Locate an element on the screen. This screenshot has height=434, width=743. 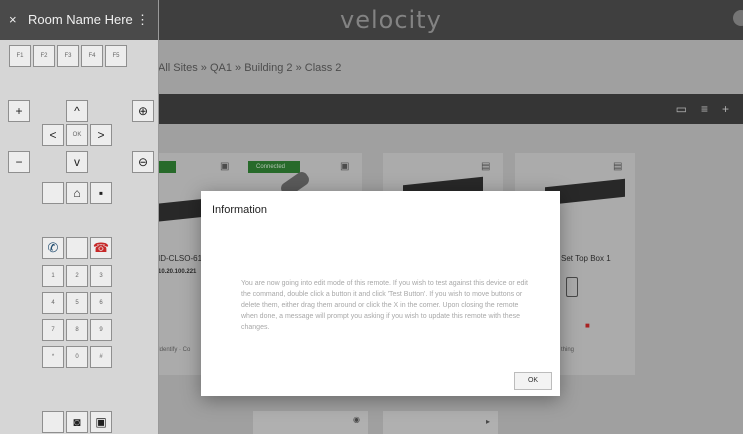
keypad-2: 2 is located at coordinates (77, 276).